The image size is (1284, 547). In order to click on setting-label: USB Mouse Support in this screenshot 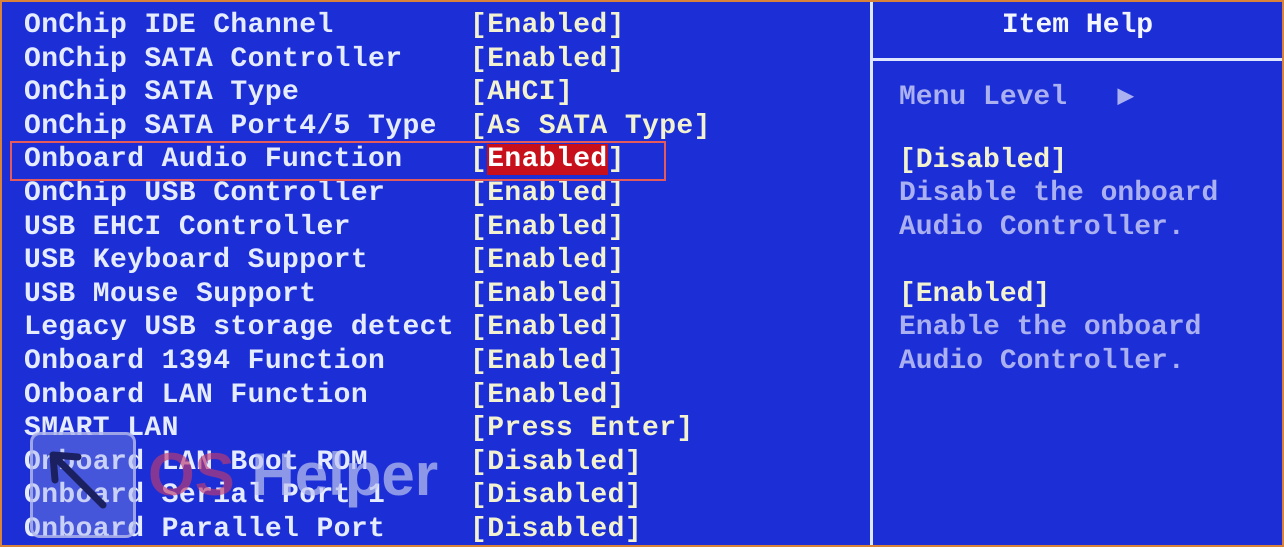, I will do `click(170, 294)`.